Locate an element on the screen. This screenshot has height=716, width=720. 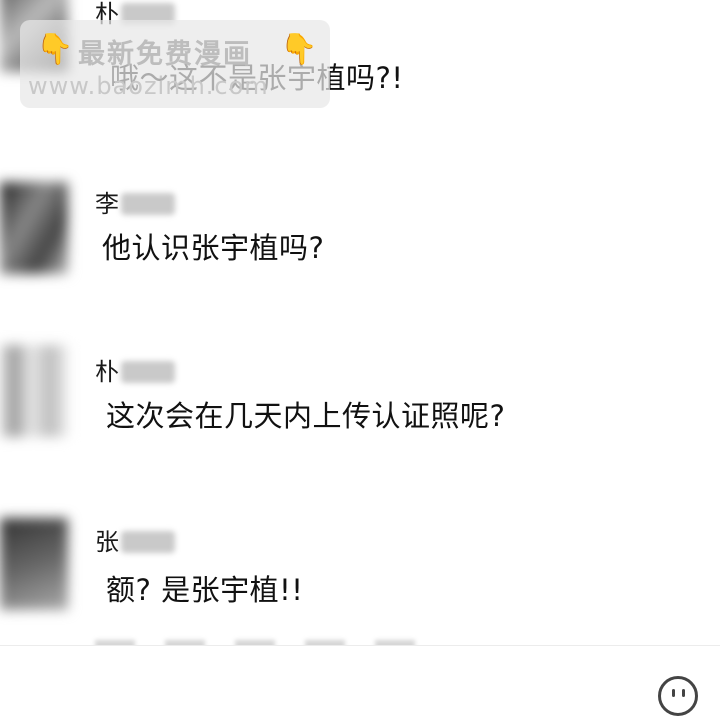
sender-name: 张 is located at coordinates (135, 542).